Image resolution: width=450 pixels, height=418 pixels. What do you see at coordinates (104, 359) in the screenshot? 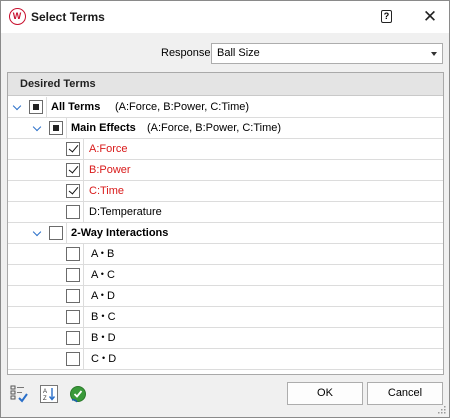
I see `term-label: C • D` at bounding box center [104, 359].